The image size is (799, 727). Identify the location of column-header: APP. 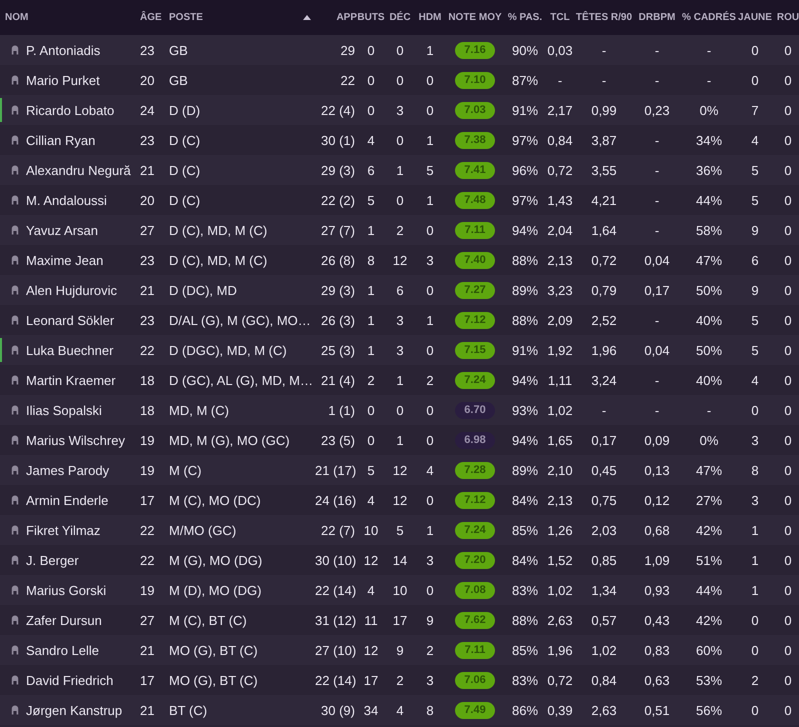
(346, 17).